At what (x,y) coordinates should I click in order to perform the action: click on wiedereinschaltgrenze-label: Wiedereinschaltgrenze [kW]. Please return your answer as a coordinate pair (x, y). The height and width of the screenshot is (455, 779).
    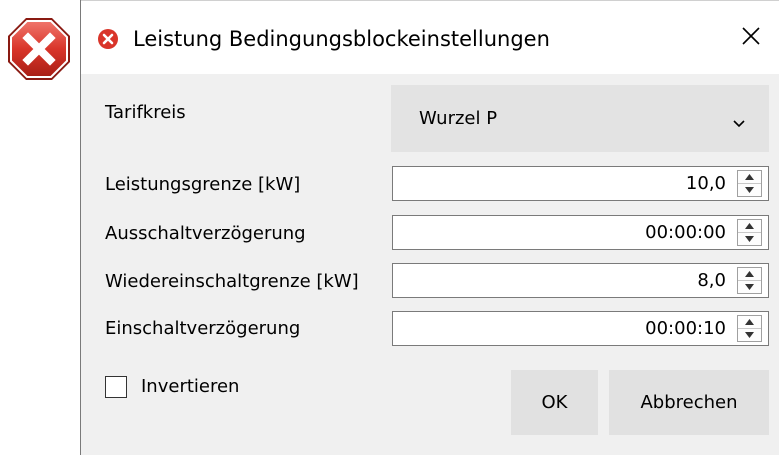
    Looking at the image, I should click on (232, 281).